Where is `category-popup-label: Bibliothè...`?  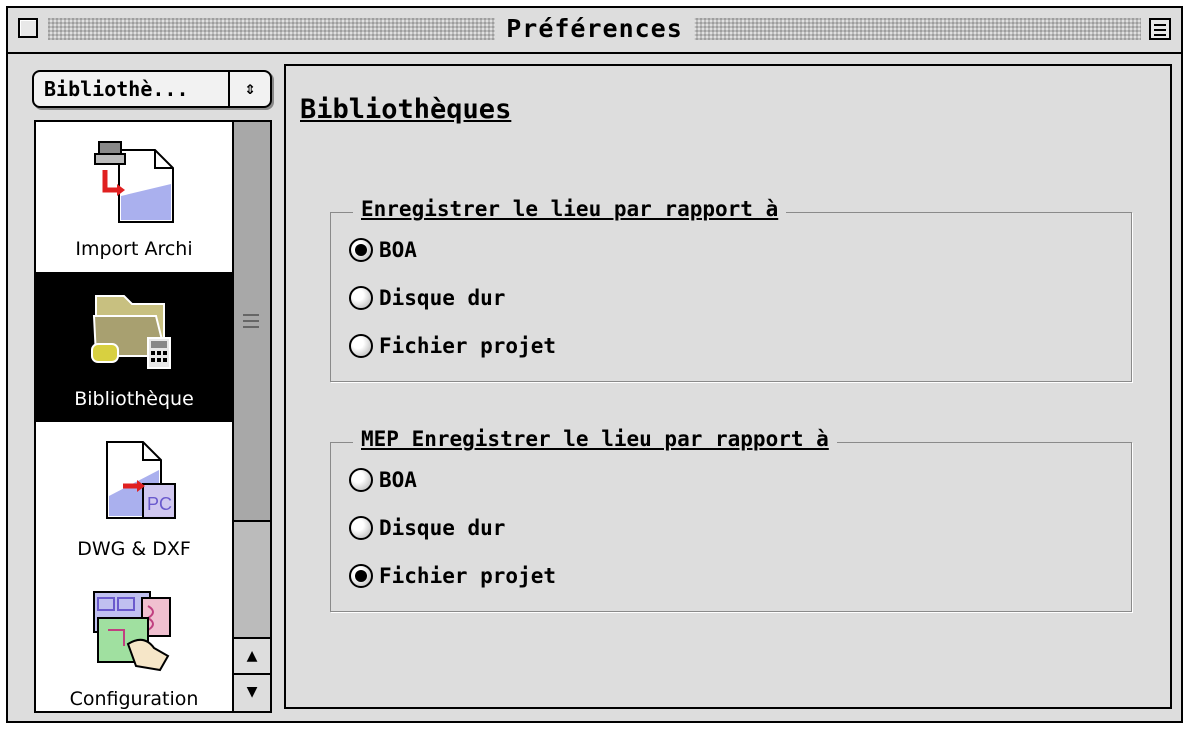
category-popup-label: Bibliothè... is located at coordinates (116, 89).